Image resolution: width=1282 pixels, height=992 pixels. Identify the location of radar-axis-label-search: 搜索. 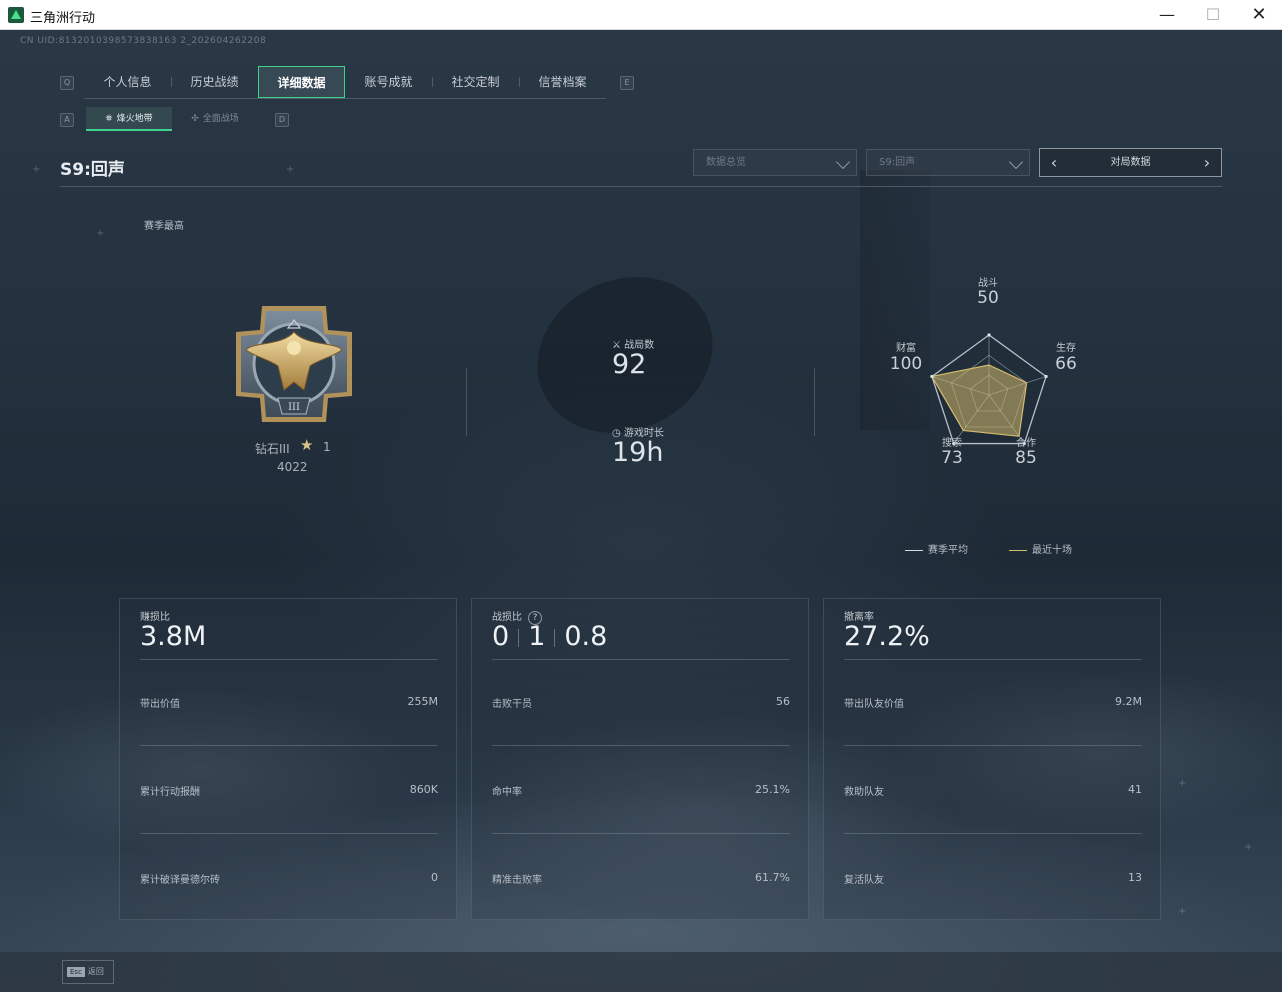
(952, 443).